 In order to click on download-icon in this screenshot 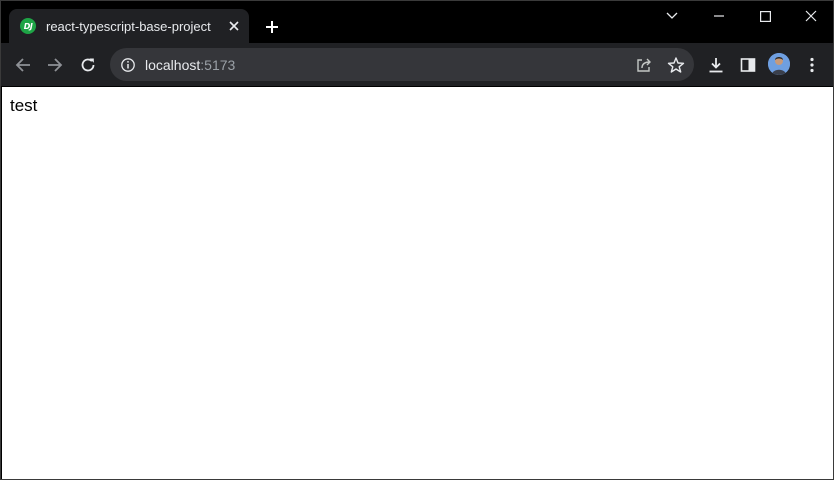, I will do `click(716, 65)`.